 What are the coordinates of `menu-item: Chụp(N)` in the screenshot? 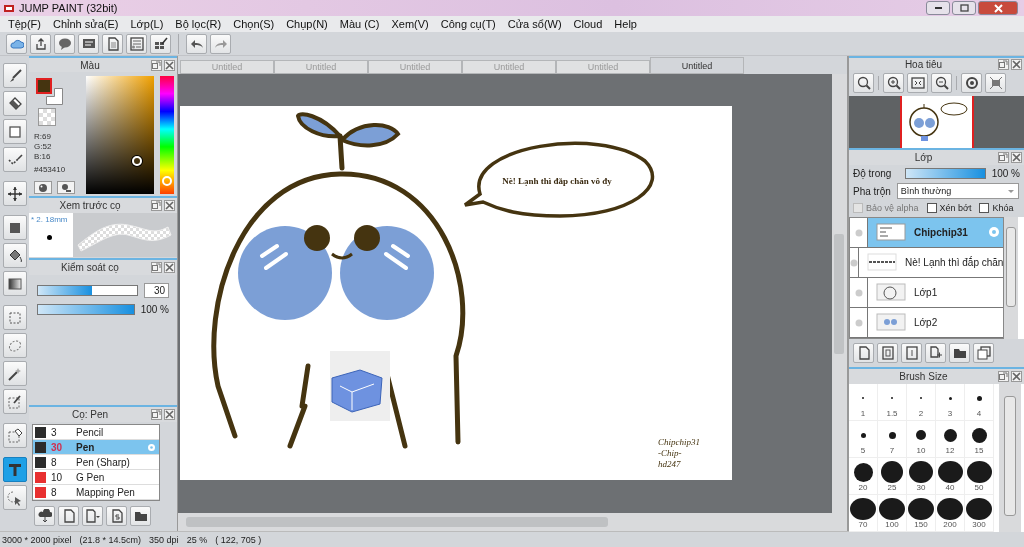 It's located at (307, 24).